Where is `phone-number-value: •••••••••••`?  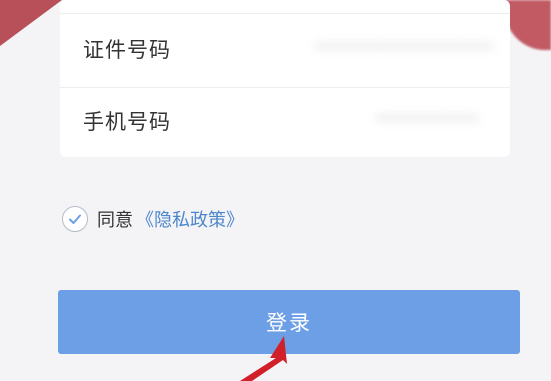
phone-number-value: ••••••••••• is located at coordinates (427, 118).